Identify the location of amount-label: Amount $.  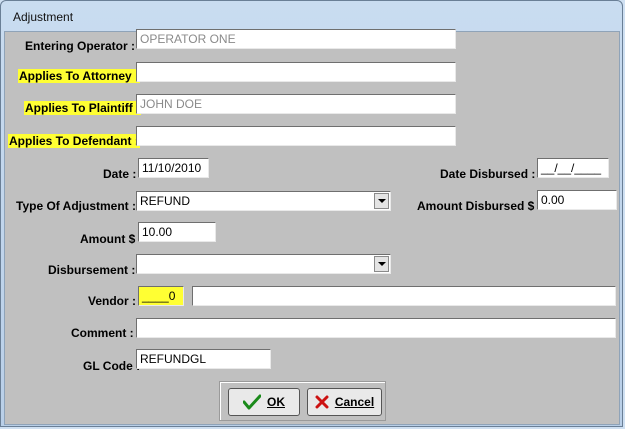
(108, 239).